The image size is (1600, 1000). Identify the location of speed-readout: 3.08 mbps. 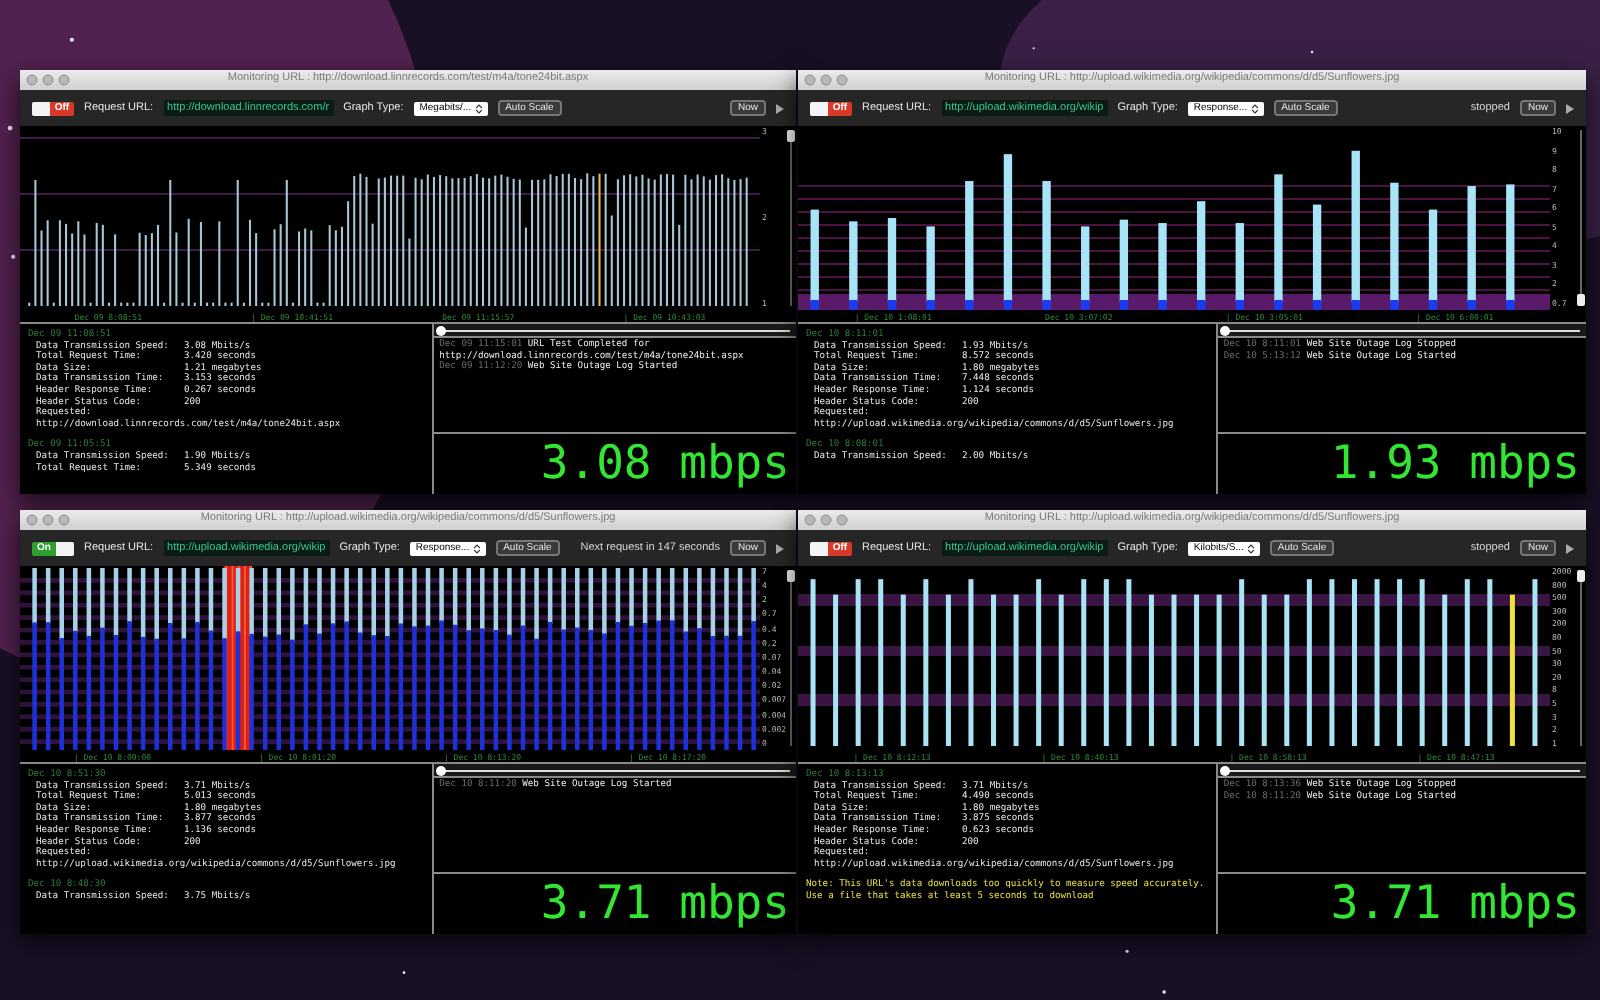
(665, 464).